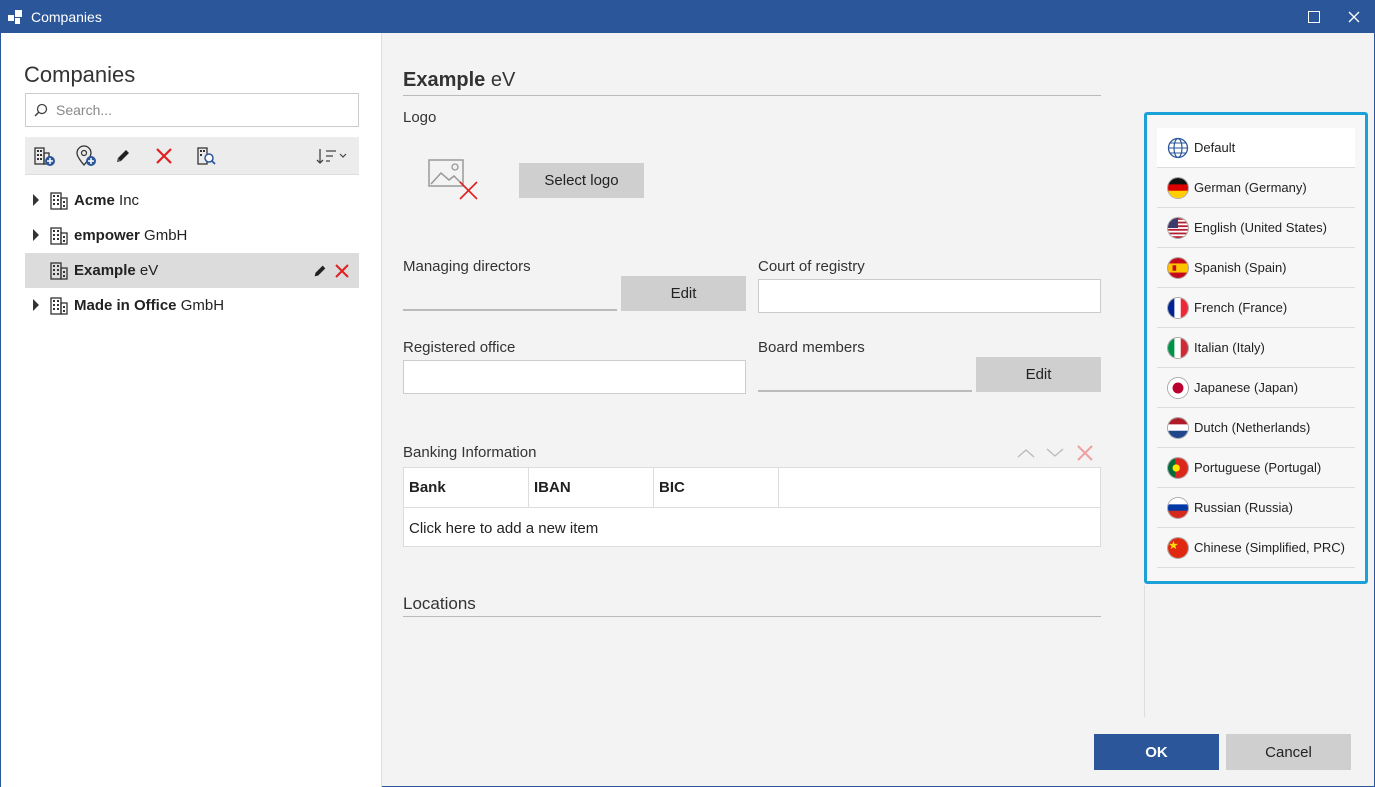  Describe the element at coordinates (1178, 188) in the screenshot. I see `flag-de-icon` at that location.